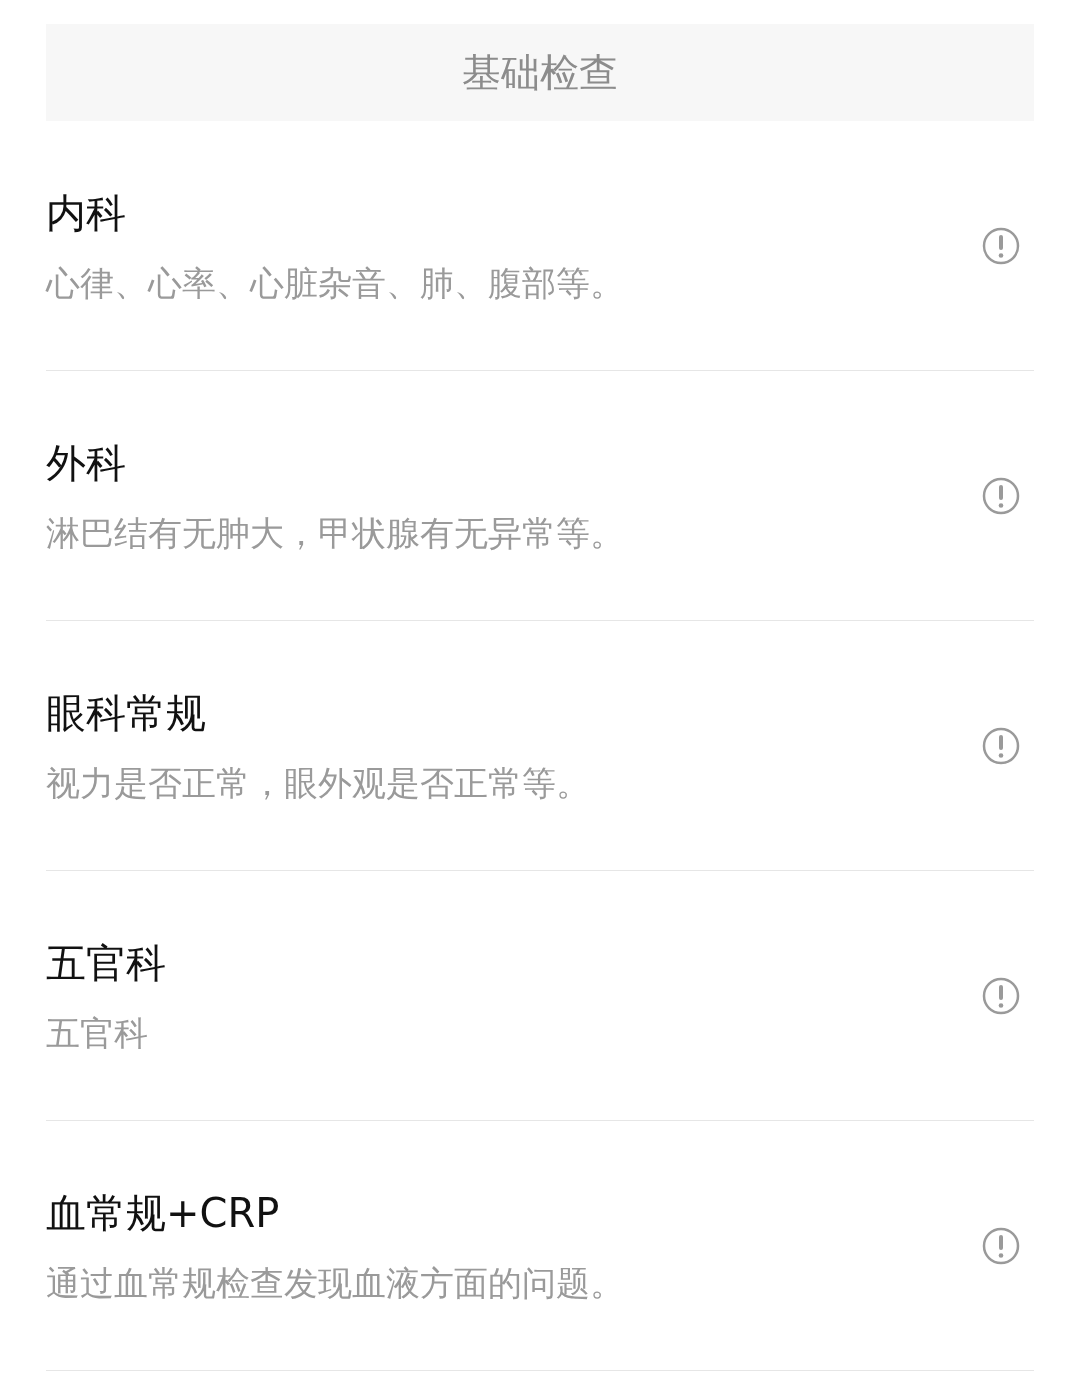 The height and width of the screenshot is (1376, 1080). I want to click on exam-description: 心律、心率、心脏杂音、肺、腹部等。, so click(335, 283).